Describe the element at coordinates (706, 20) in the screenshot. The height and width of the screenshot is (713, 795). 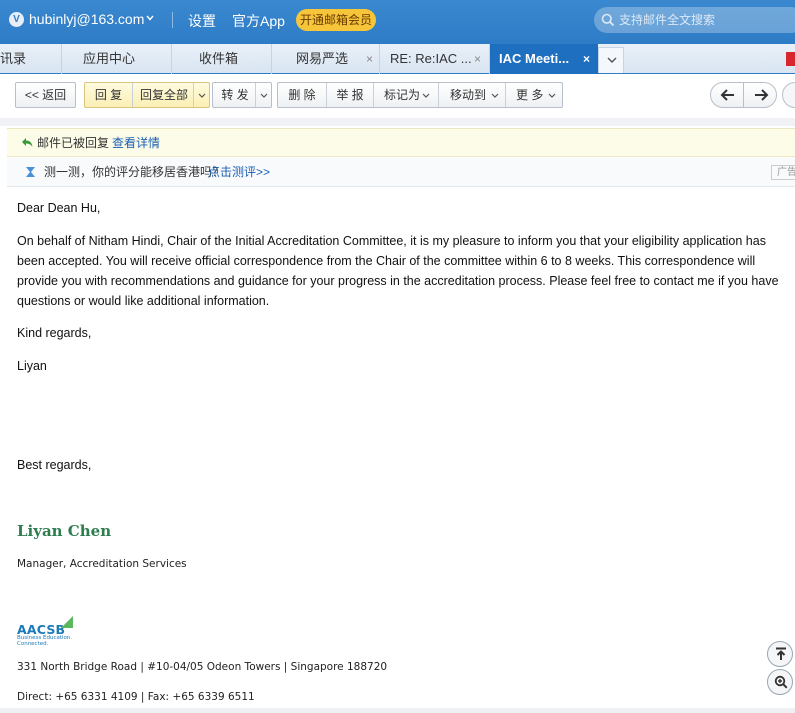
I see `search-input` at that location.